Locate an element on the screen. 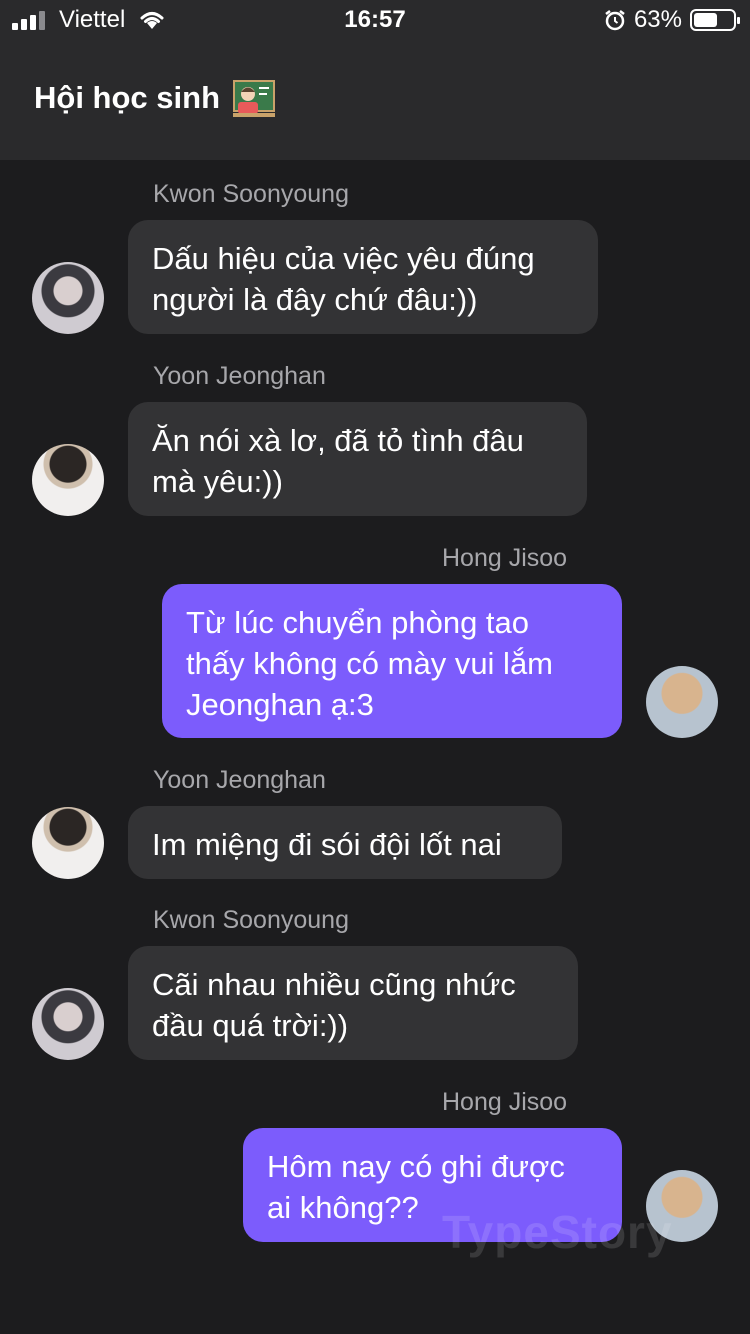  message-line: Im miệng đi sói đội lốt nai is located at coordinates (327, 844).